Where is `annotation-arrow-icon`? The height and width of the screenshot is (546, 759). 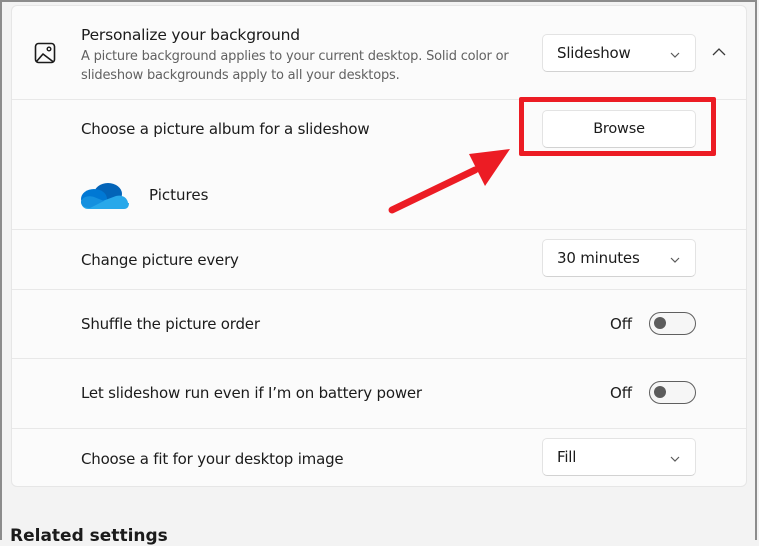 annotation-arrow-icon is located at coordinates (449, 181).